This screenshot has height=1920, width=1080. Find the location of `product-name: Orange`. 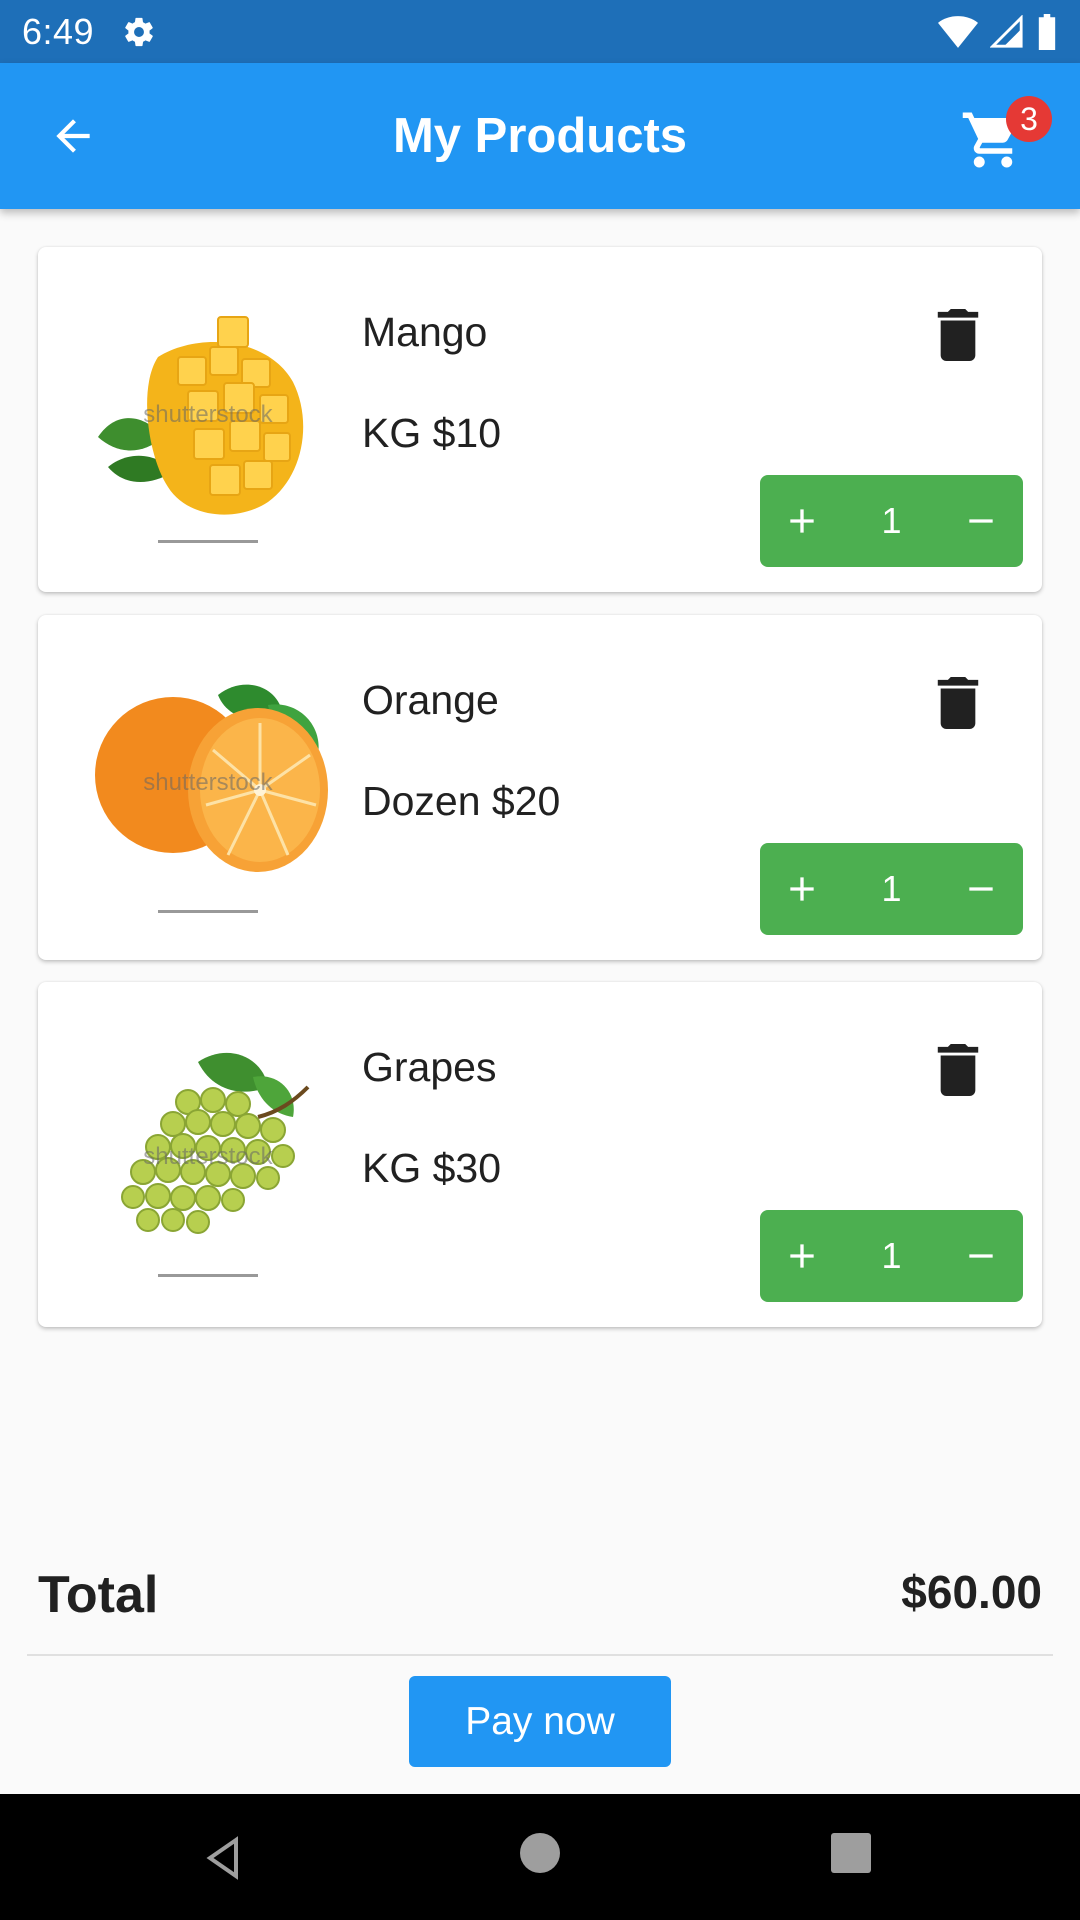

product-name: Orange is located at coordinates (430, 700).